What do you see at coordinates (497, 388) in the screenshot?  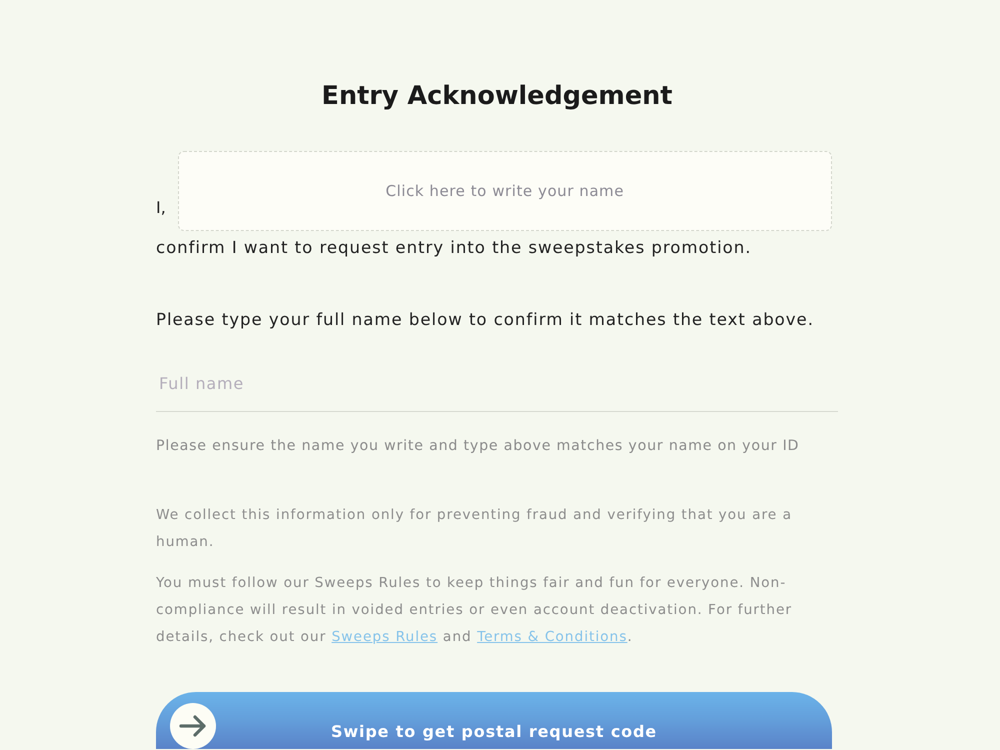 I see `full-name-input: Full name` at bounding box center [497, 388].